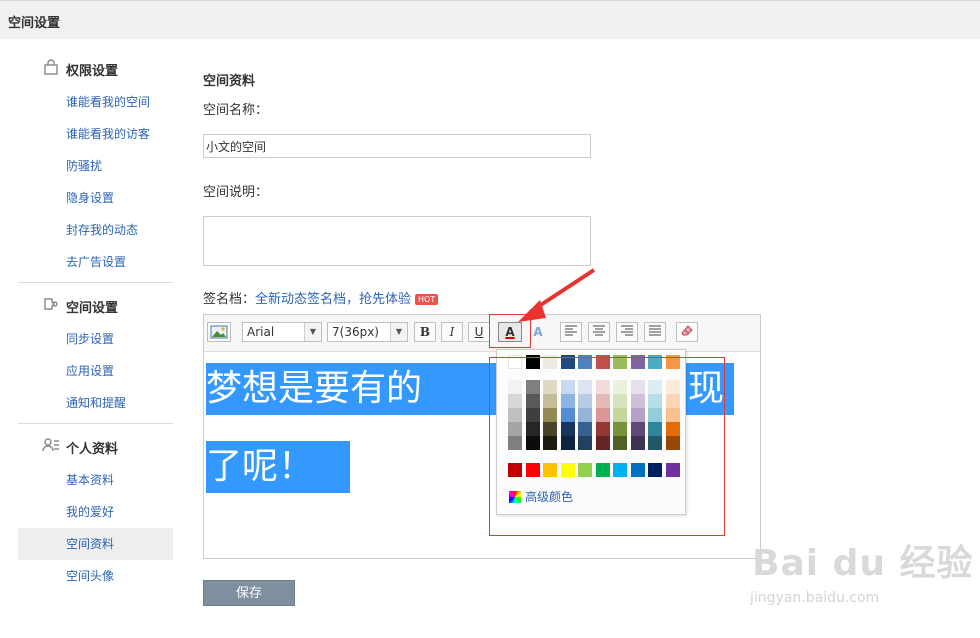 The width and height of the screenshot is (980, 638). I want to click on sidebar-item-ad-settings: 去广告设置, so click(95, 262).